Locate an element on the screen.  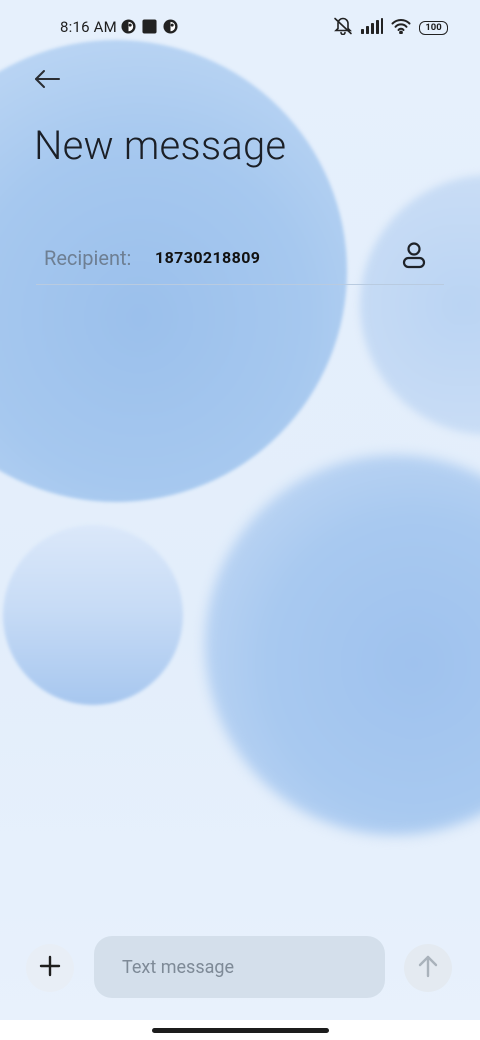
arrow-up-icon is located at coordinates (428, 968).